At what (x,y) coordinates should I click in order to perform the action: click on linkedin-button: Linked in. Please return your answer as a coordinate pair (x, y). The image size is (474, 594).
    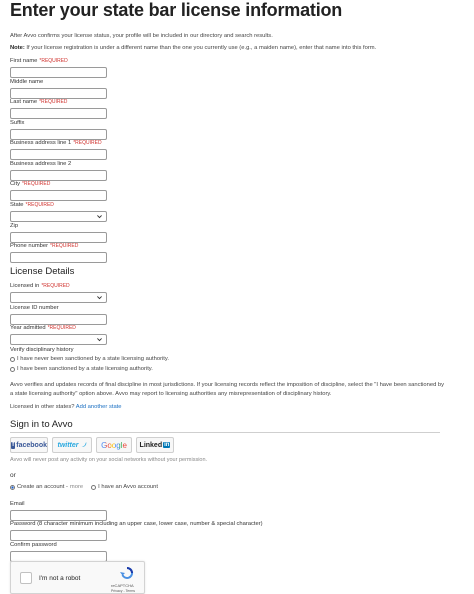
    Looking at the image, I should click on (155, 445).